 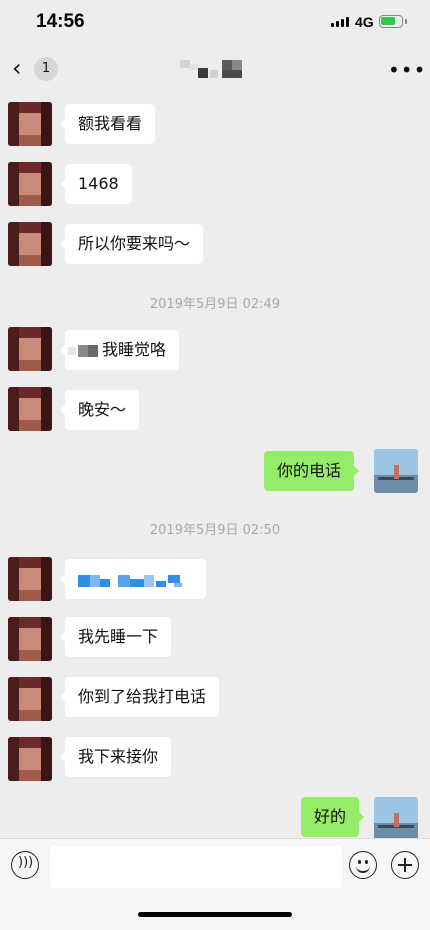 I want to click on message-bubble-incoming, so click(x=133, y=579).